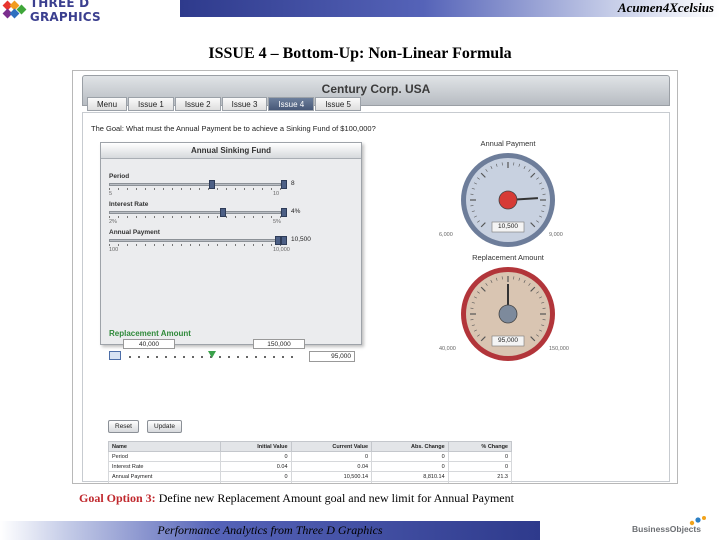 This screenshot has width=720, height=540. I want to click on table-row: Period 0 0 0 0, so click(310, 456).